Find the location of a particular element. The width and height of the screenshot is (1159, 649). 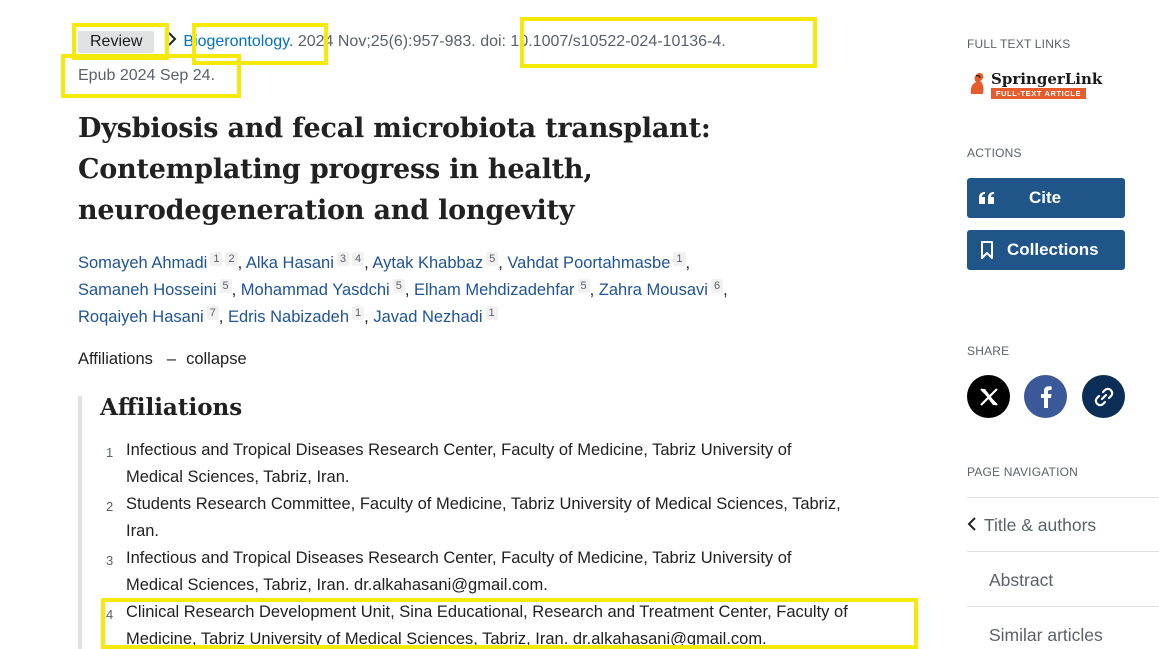

cite-button: Cite is located at coordinates (1046, 198).